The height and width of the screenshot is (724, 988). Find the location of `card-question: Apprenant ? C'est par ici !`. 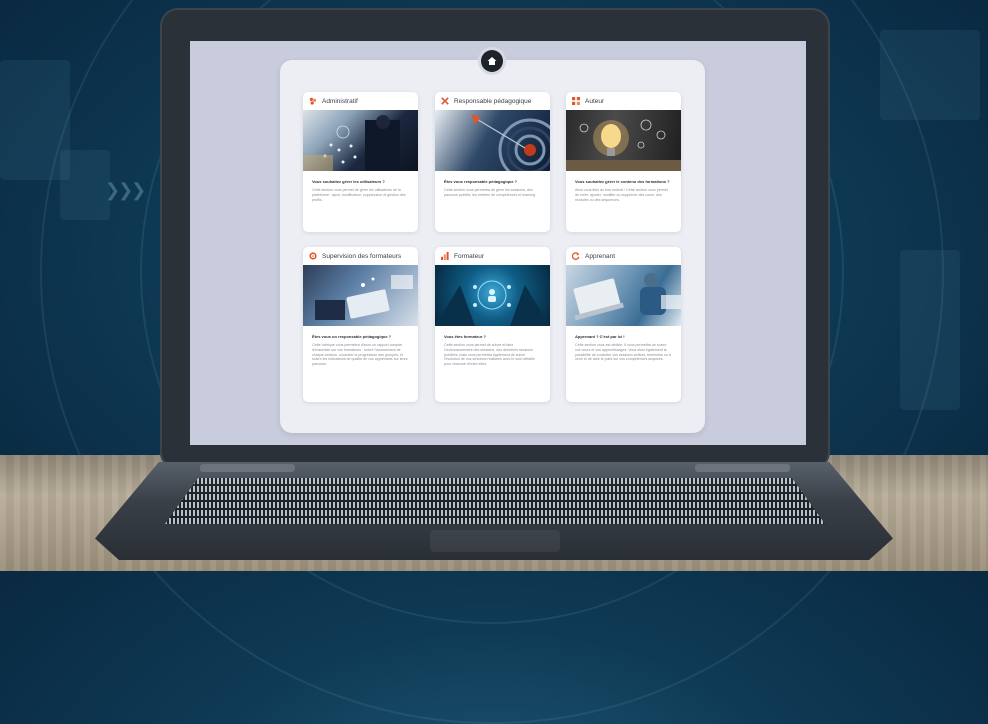

card-question: Apprenant ? C'est par ici ! is located at coordinates (600, 336).